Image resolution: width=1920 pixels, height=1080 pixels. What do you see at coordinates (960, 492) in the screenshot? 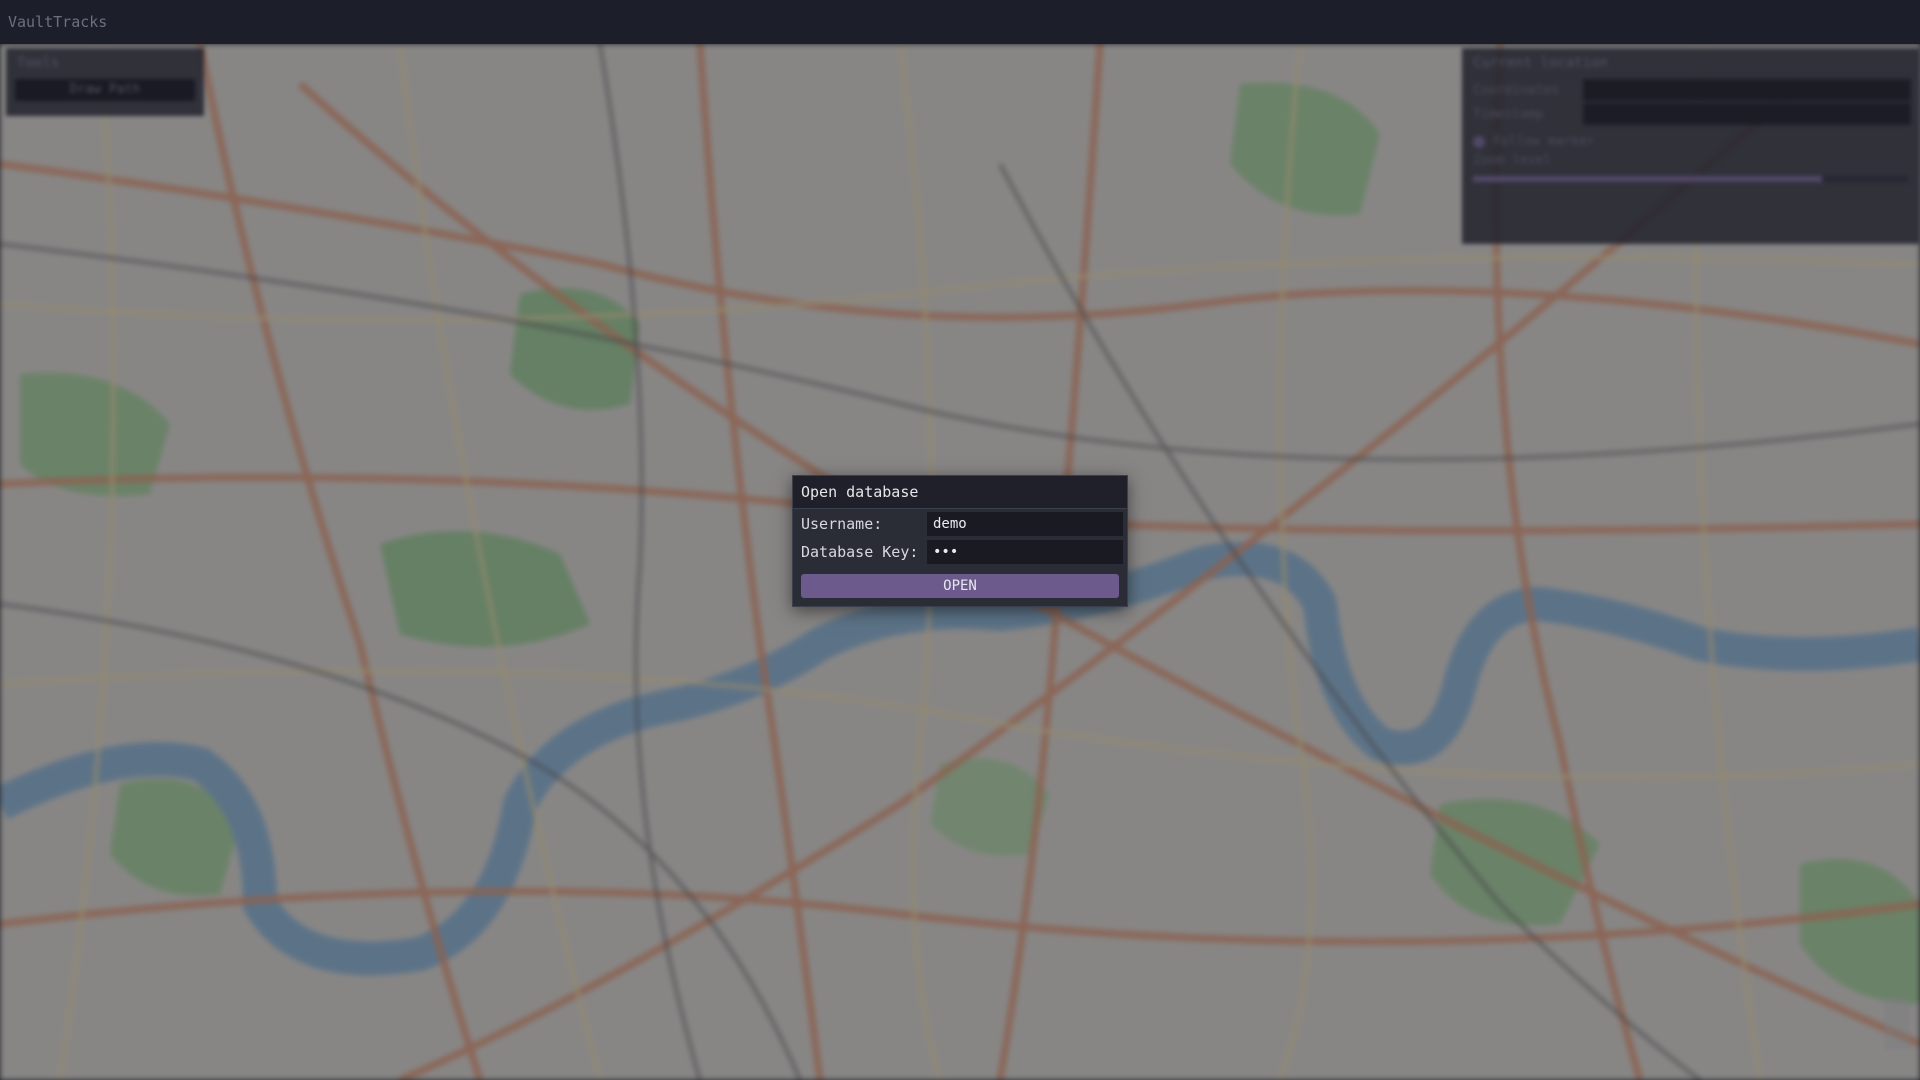
I see `dialog-title: Open database` at bounding box center [960, 492].